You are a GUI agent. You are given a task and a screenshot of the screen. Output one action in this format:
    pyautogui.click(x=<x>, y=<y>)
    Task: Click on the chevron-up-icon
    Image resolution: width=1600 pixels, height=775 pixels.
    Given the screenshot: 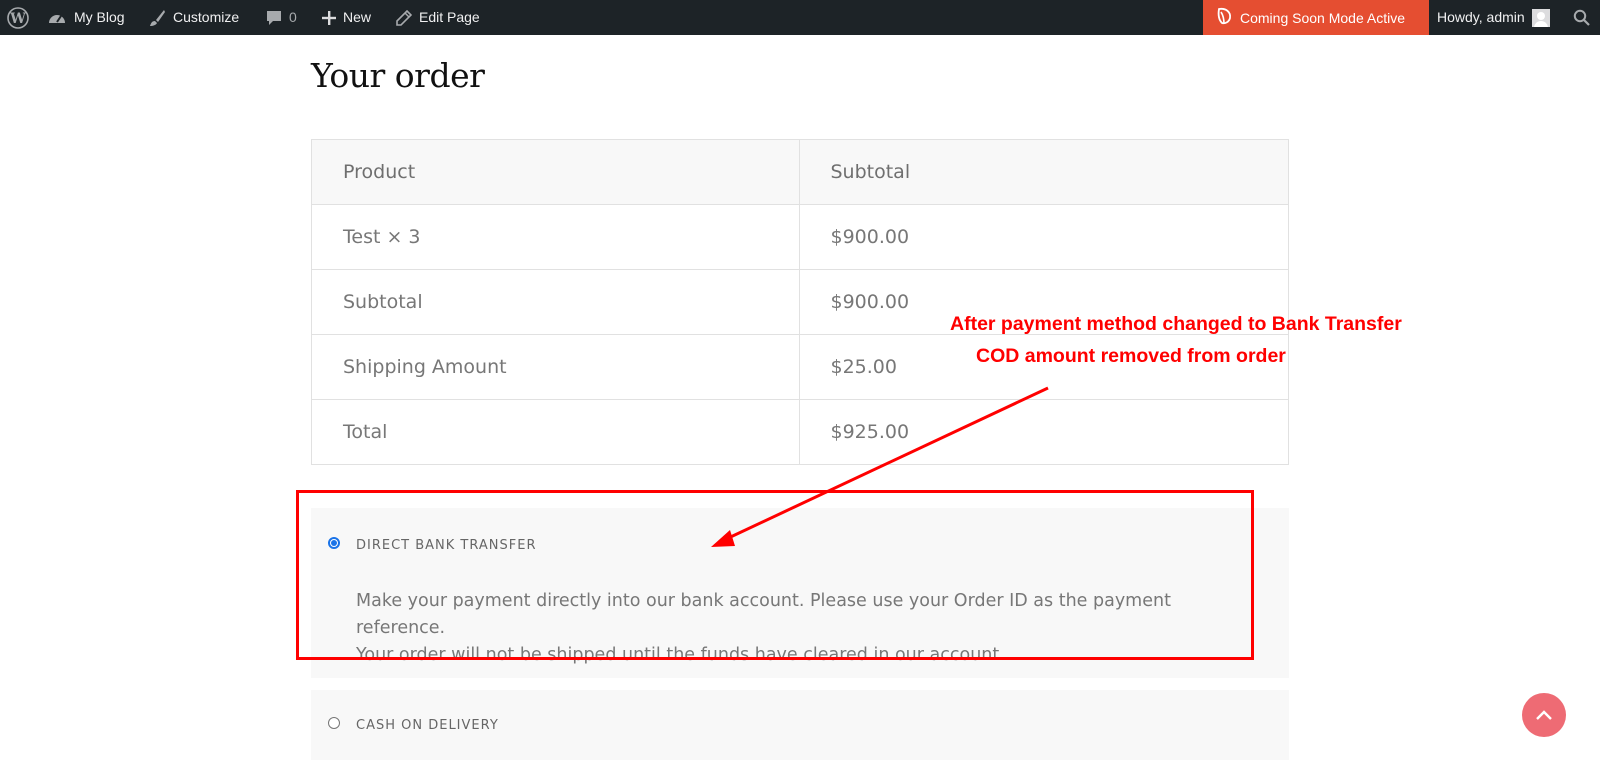 What is the action you would take?
    pyautogui.click(x=1544, y=715)
    